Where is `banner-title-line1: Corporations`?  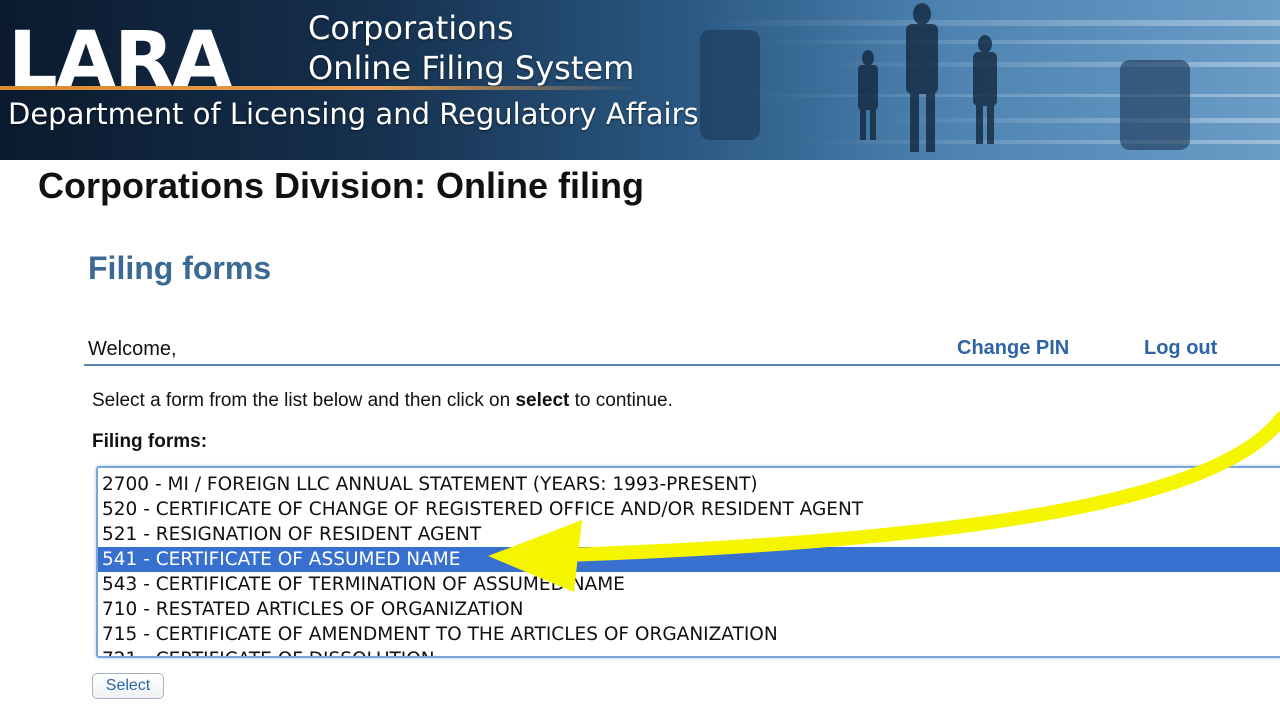 banner-title-line1: Corporations is located at coordinates (411, 28).